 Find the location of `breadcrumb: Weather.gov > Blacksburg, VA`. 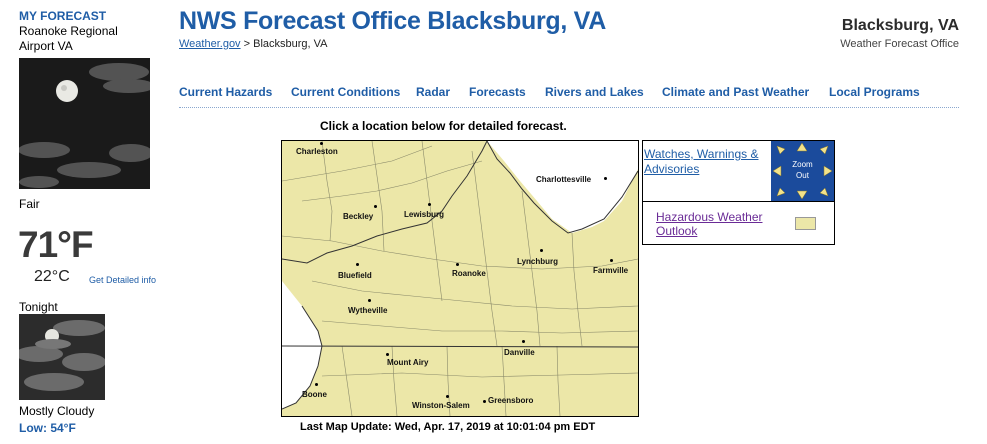

breadcrumb: Weather.gov > Blacksburg, VA is located at coordinates (253, 44).